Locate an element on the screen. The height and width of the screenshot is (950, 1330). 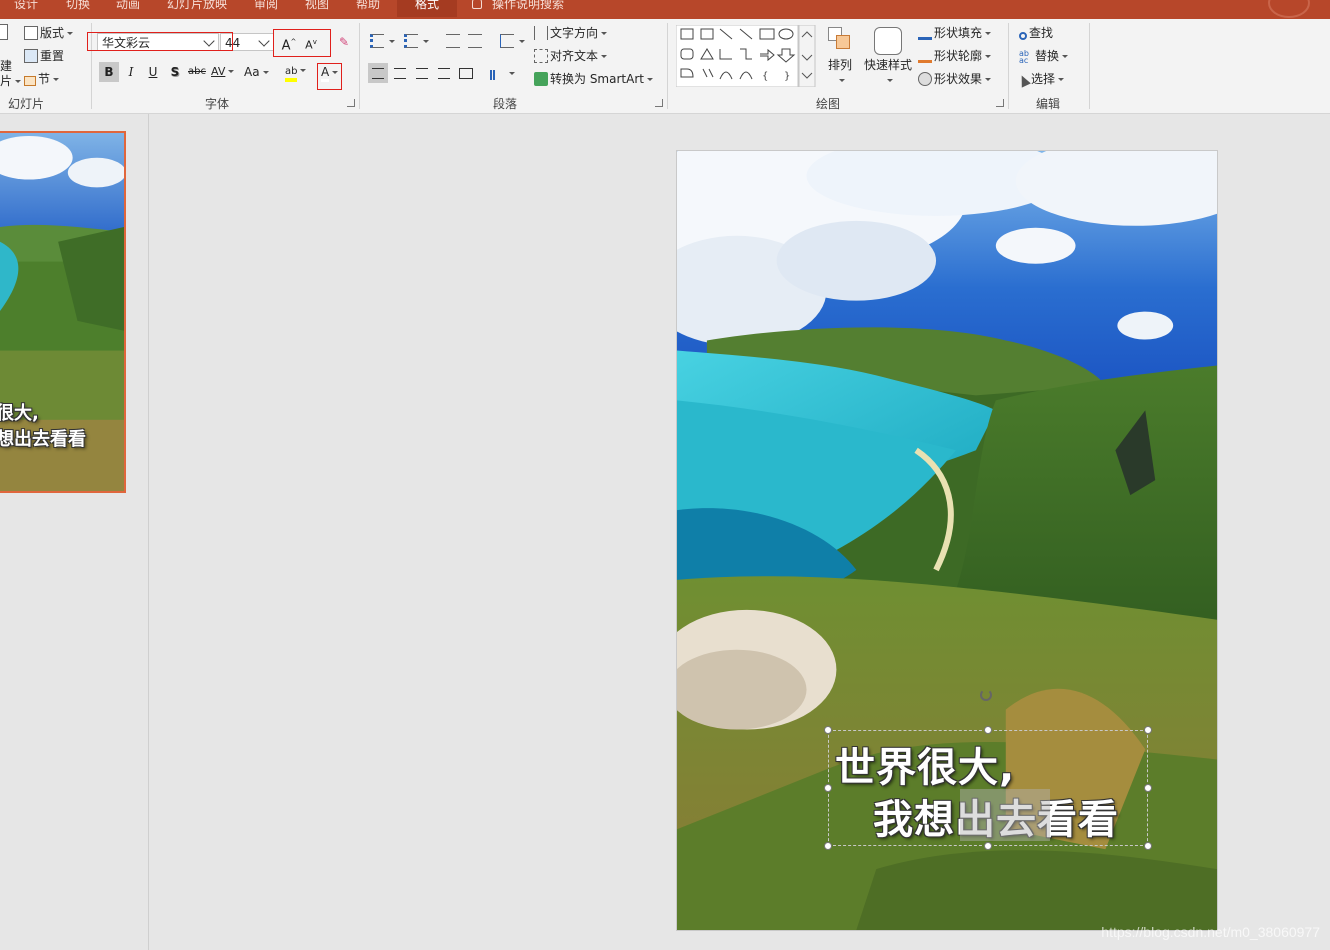
quick-styles-icon is located at coordinates (888, 41).